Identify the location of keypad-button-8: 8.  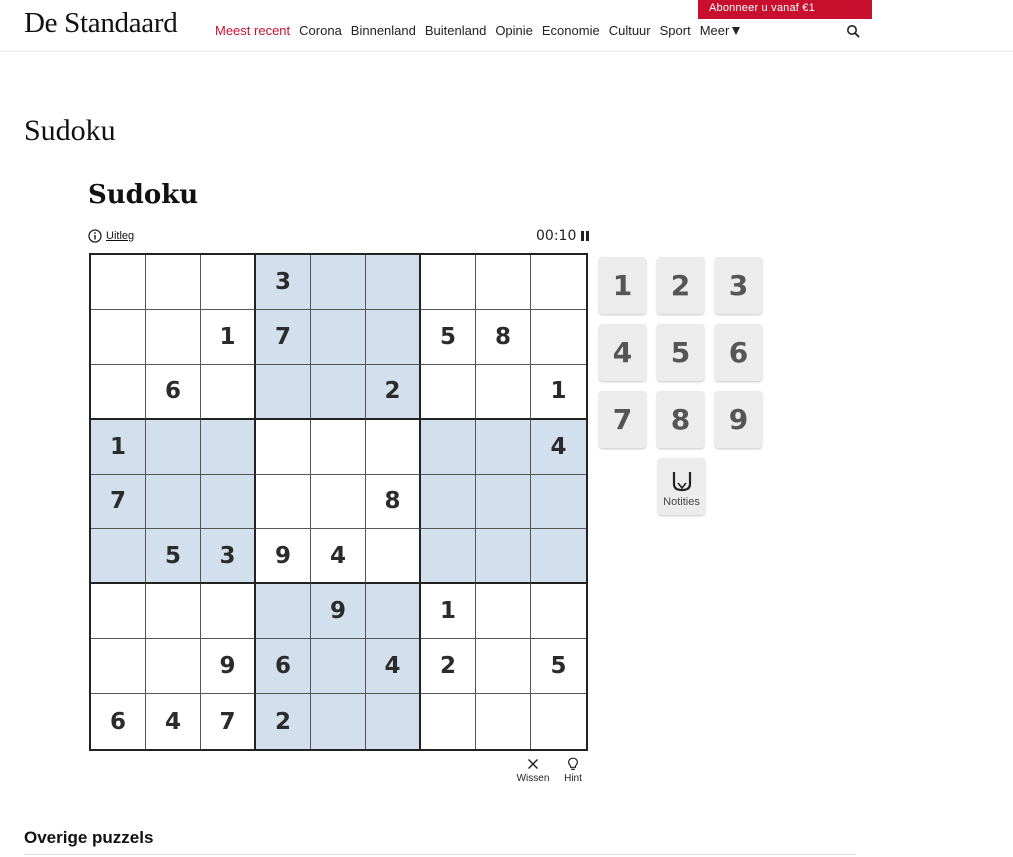
(680, 419).